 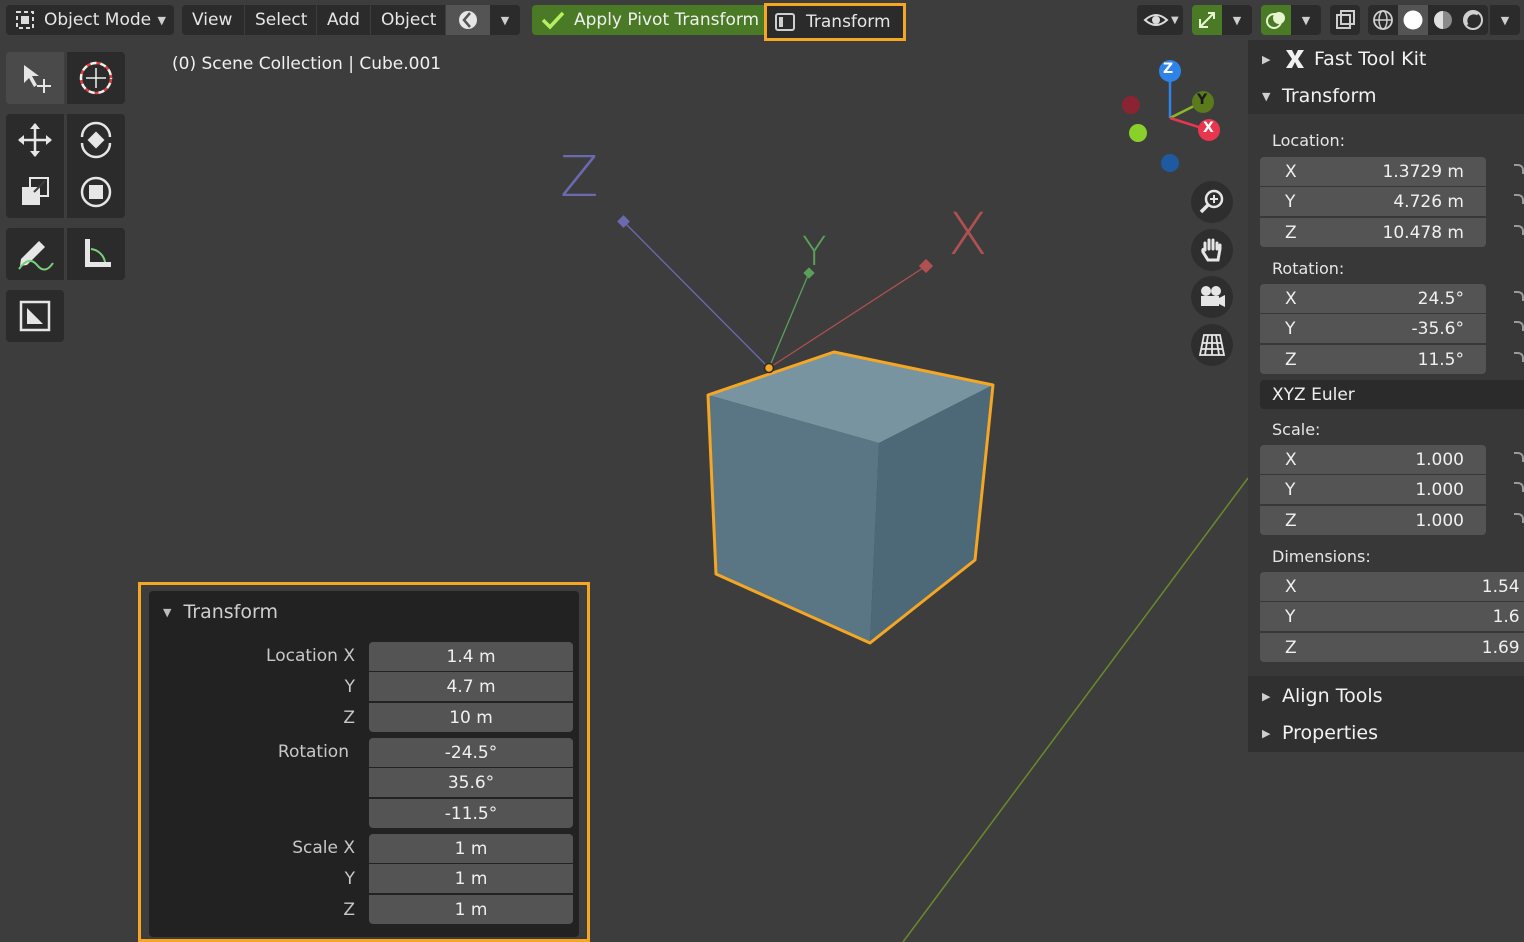 I want to click on transform-icon, so click(x=96, y=192).